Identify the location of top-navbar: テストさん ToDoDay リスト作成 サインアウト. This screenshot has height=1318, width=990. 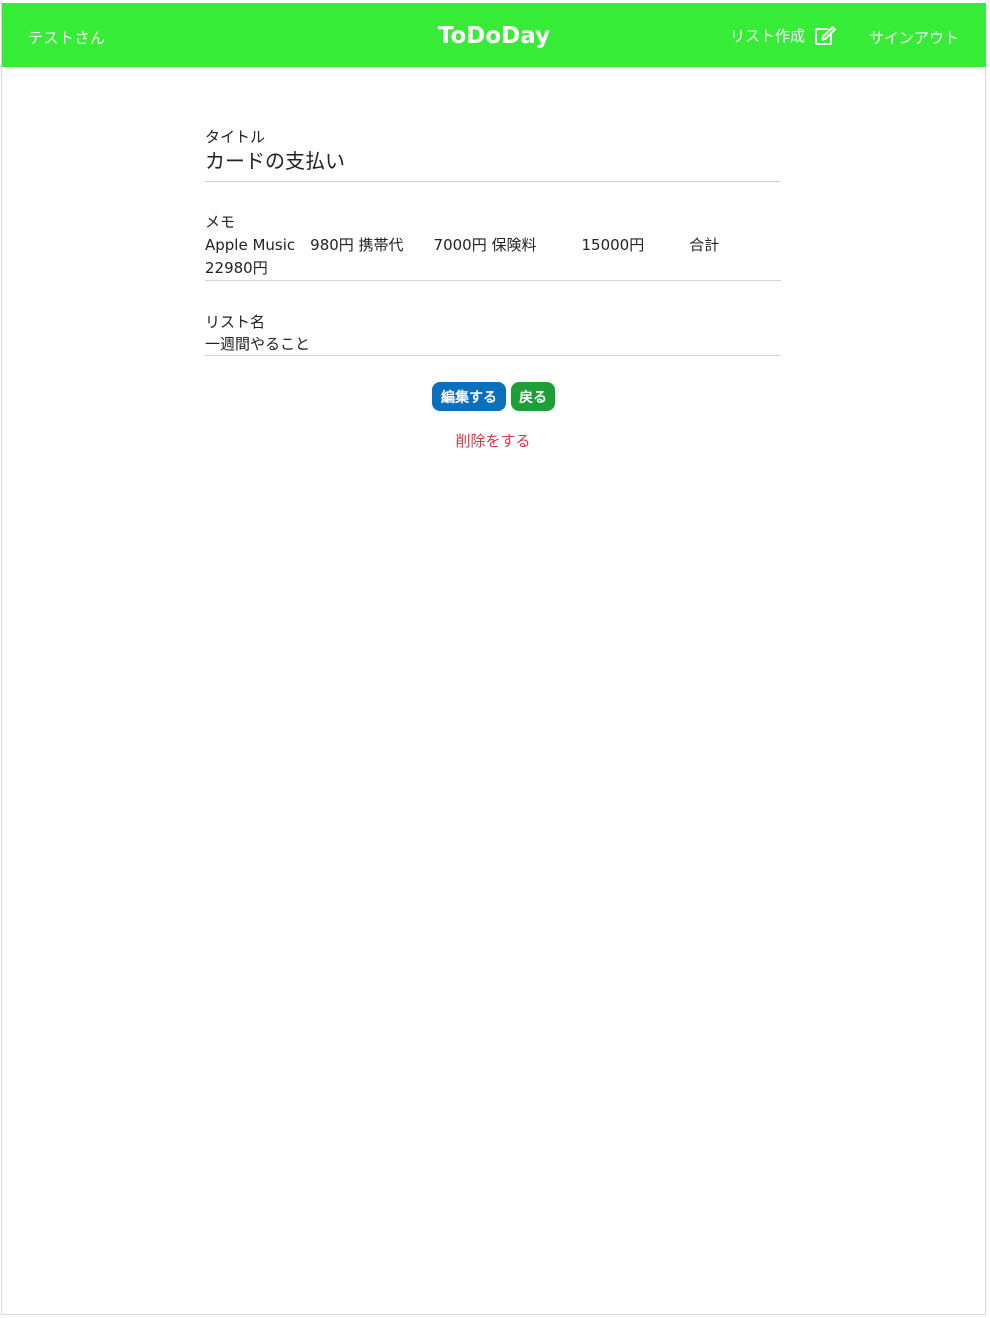
(494, 35).